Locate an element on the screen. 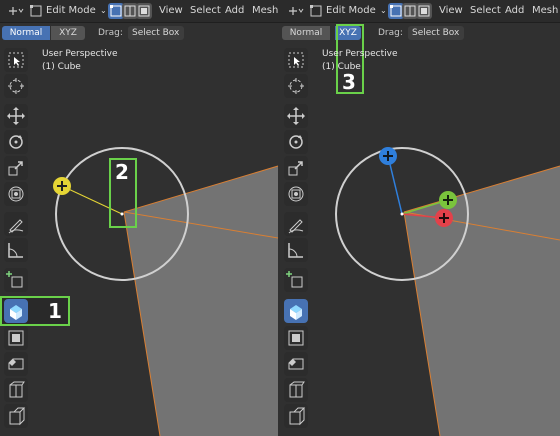 This screenshot has height=436, width=560. gizmo-center-dot is located at coordinates (402, 214).